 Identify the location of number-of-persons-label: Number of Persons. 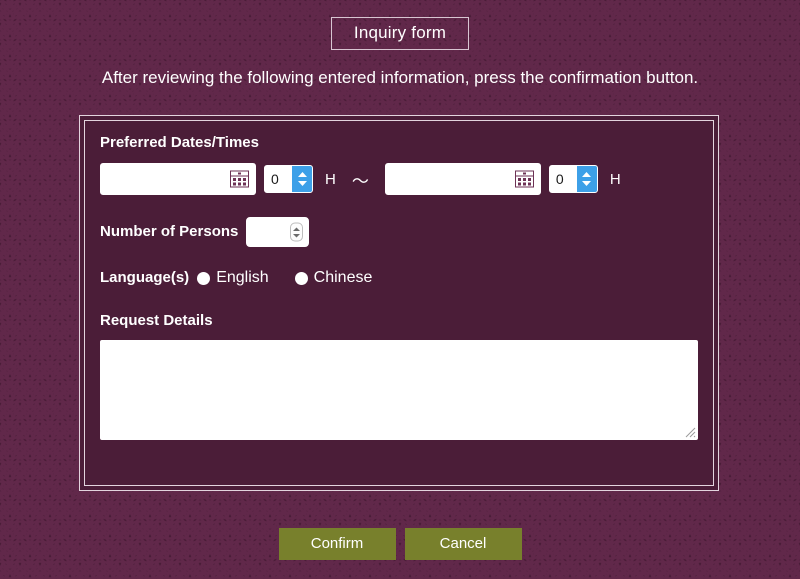
(169, 231).